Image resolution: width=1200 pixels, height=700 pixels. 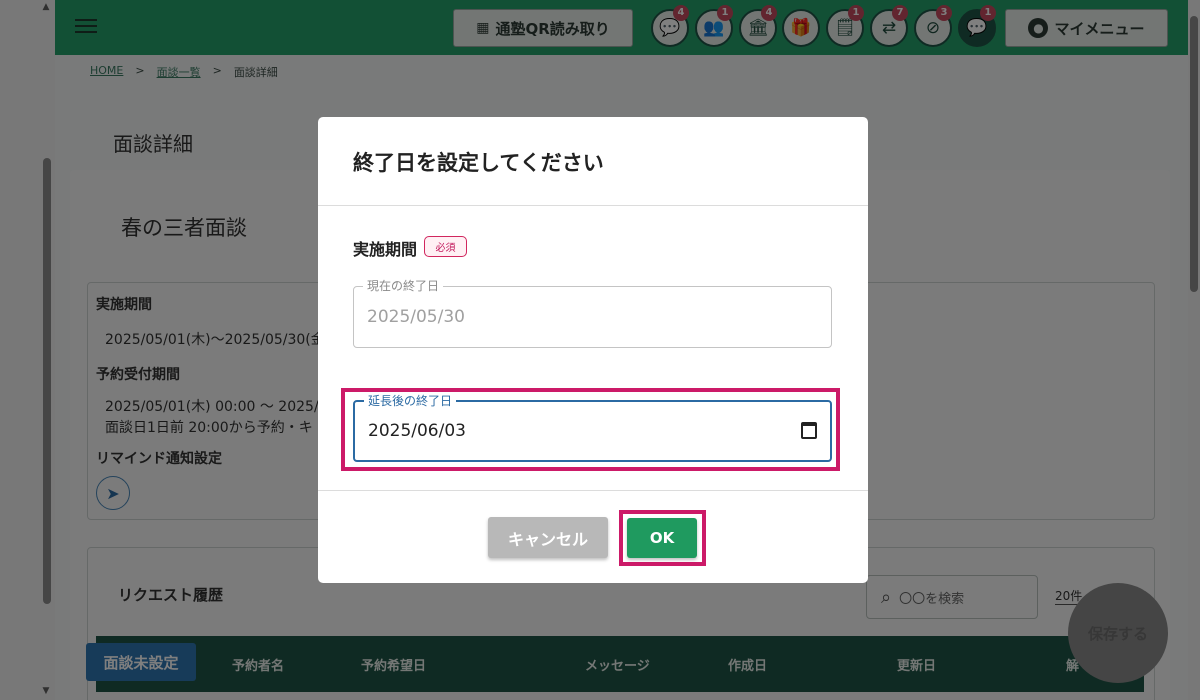 I want to click on required-badge: 必須, so click(x=445, y=246).